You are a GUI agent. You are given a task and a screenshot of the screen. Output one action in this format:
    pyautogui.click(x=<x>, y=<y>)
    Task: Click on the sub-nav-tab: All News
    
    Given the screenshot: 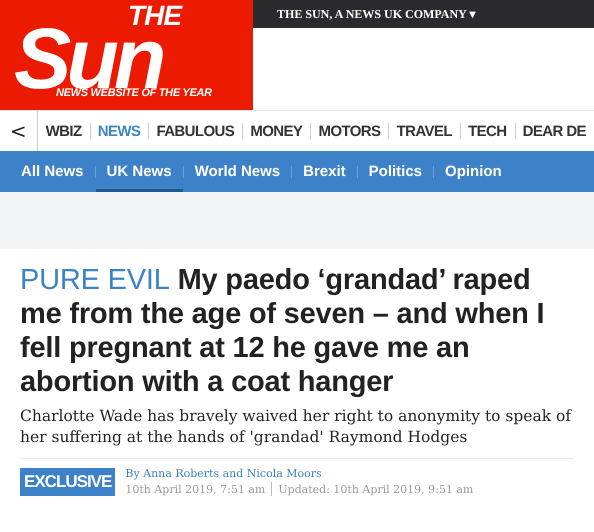 What is the action you would take?
    pyautogui.click(x=52, y=172)
    